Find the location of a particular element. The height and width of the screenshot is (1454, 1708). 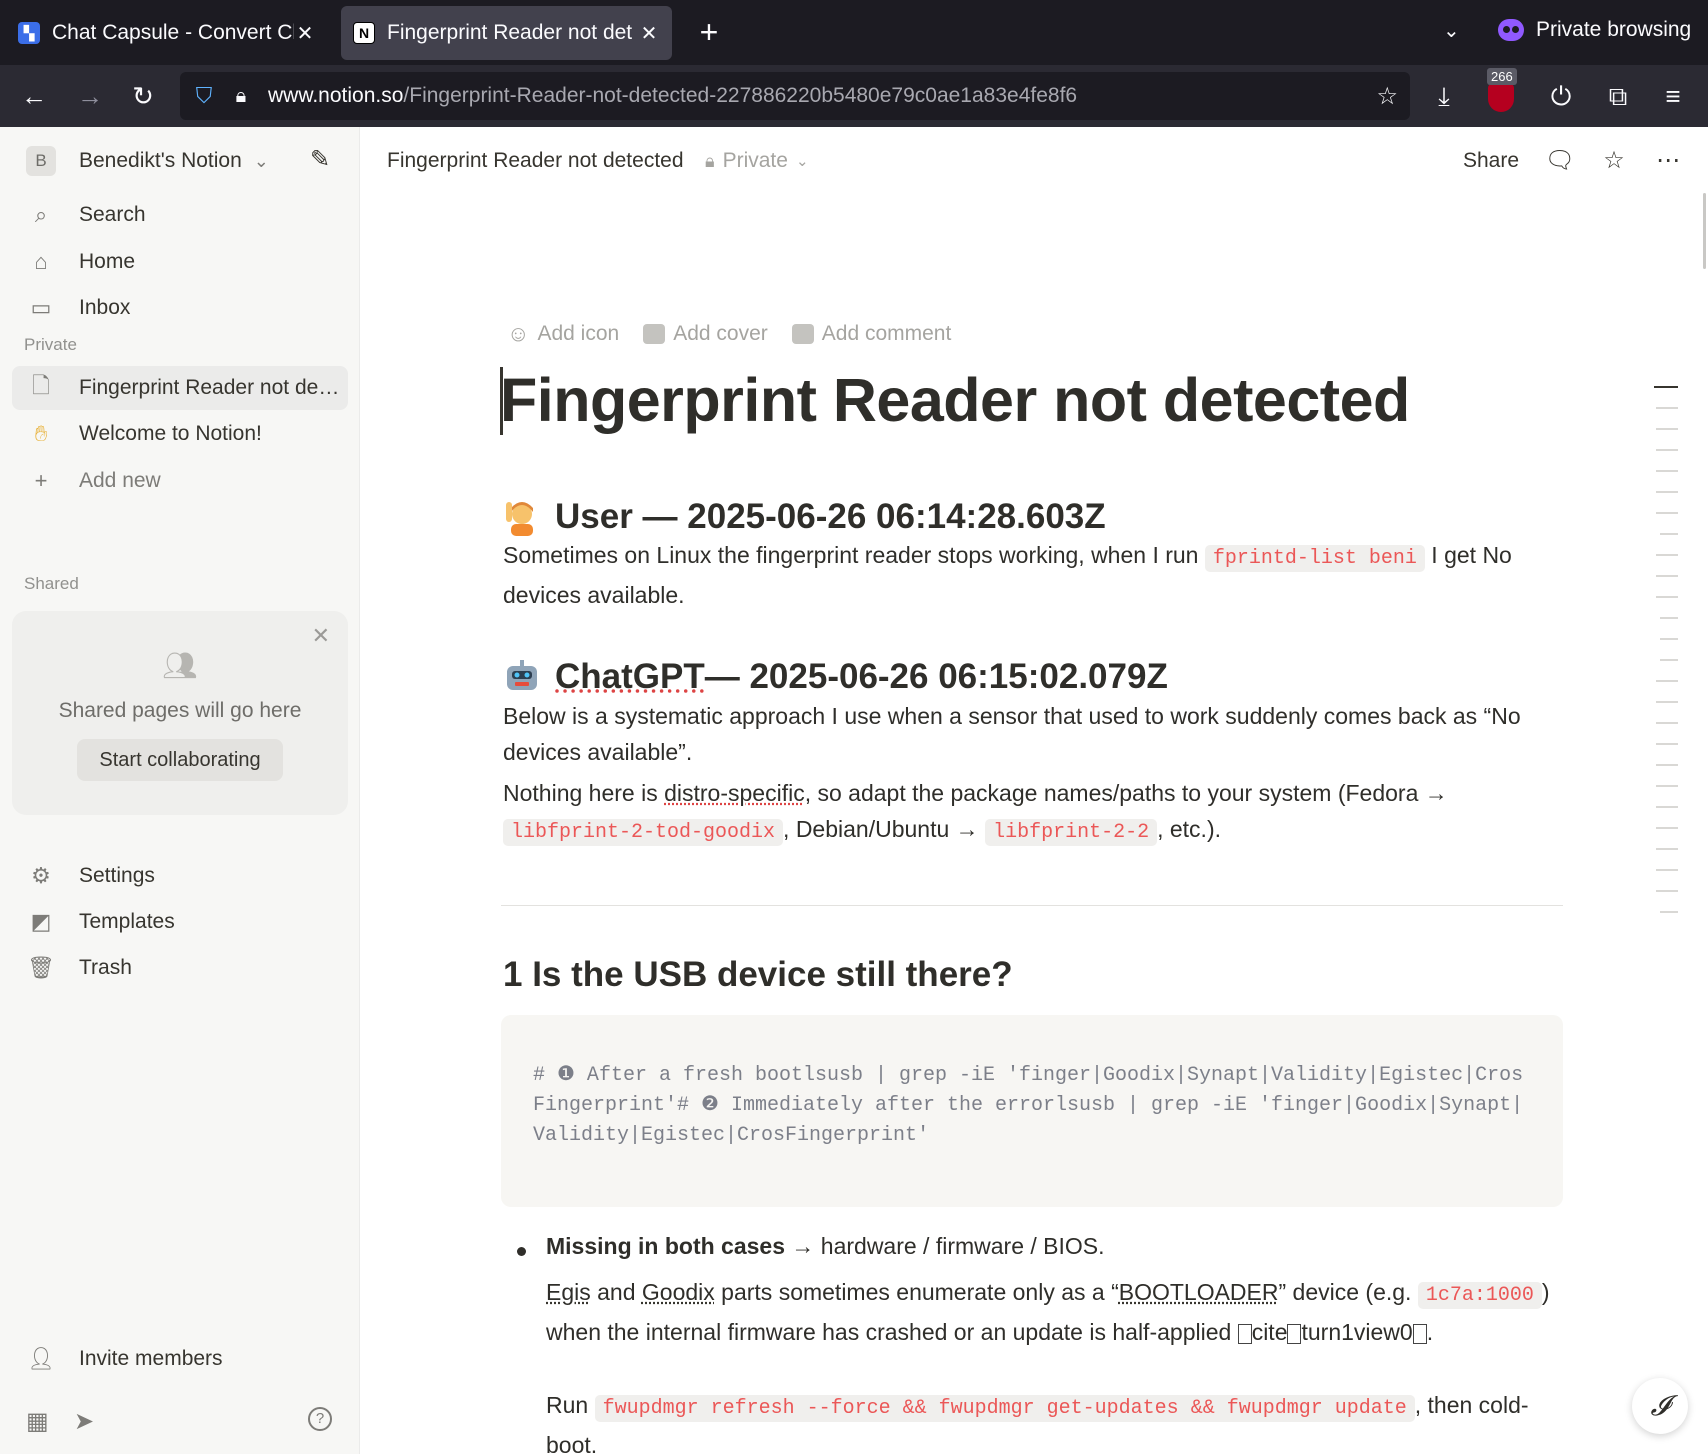

sidebar-item-trash: 🗑︎ Trash is located at coordinates (180, 968).